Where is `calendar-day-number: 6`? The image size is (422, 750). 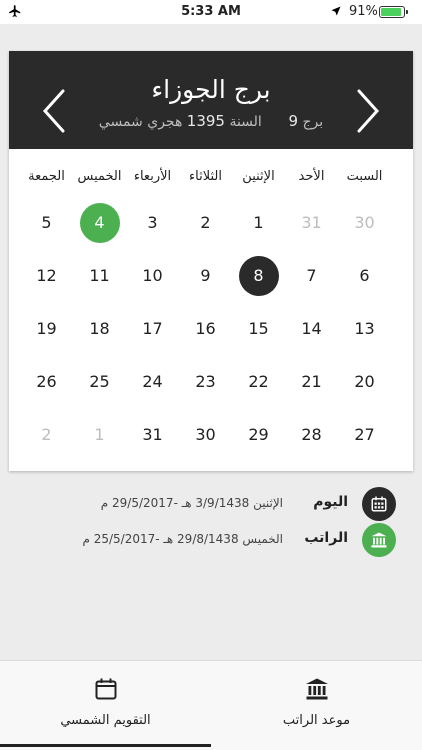 calendar-day-number: 6 is located at coordinates (364, 275).